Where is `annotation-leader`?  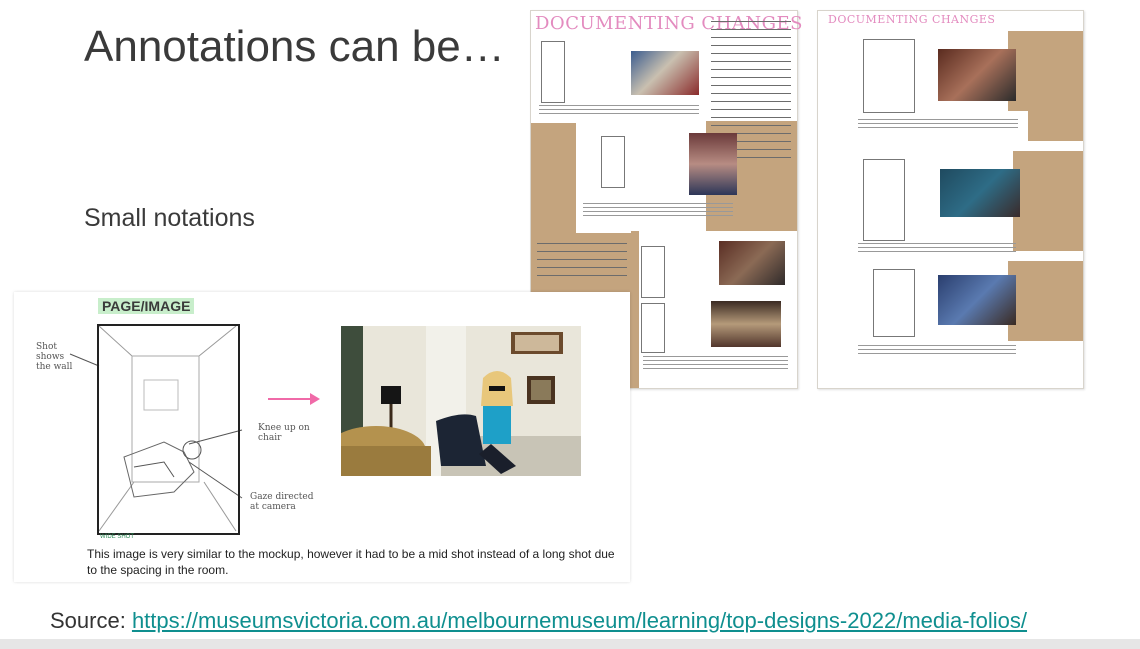 annotation-leader is located at coordinates (84, 360).